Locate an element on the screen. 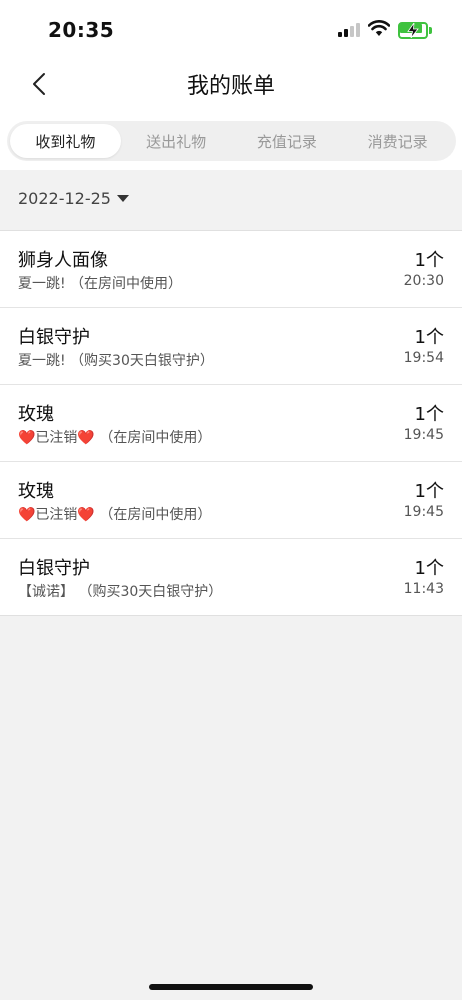 The height and width of the screenshot is (1000, 462). record-time: 11:43 is located at coordinates (423, 589).